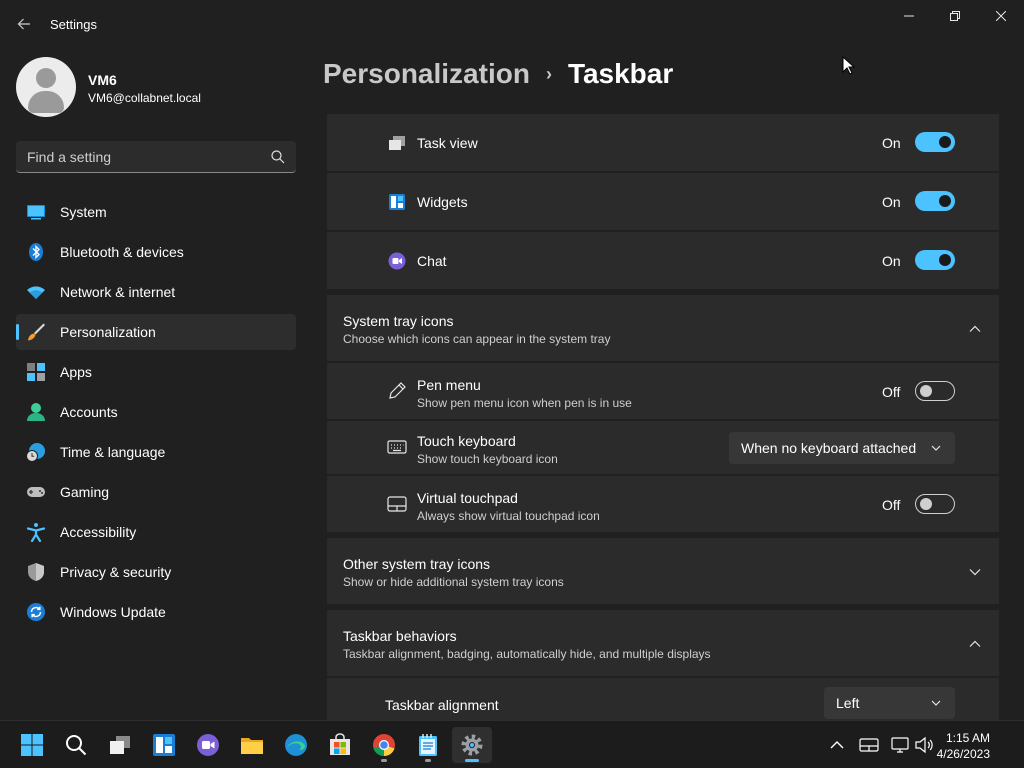  I want to click on sidebar-item-personalization: Personalization, so click(156, 332).